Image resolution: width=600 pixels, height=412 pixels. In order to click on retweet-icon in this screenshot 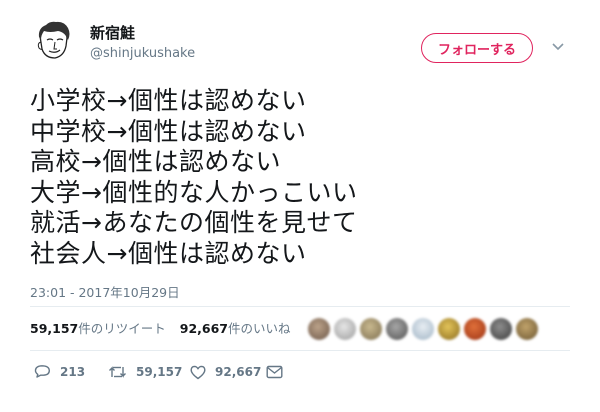, I will do `click(117, 372)`.